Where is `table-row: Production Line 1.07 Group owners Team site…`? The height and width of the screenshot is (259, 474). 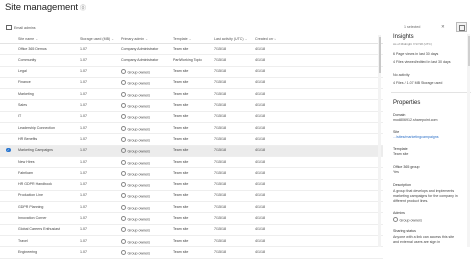
table-row: Production Line 1.07 Group owners Team site… is located at coordinates (191, 197).